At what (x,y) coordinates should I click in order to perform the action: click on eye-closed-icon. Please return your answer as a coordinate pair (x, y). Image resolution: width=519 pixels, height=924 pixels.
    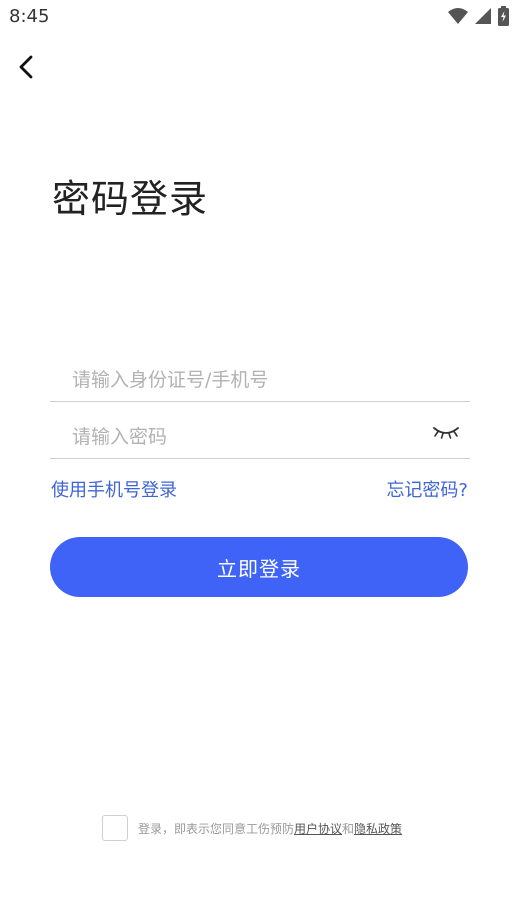
    Looking at the image, I should click on (446, 432).